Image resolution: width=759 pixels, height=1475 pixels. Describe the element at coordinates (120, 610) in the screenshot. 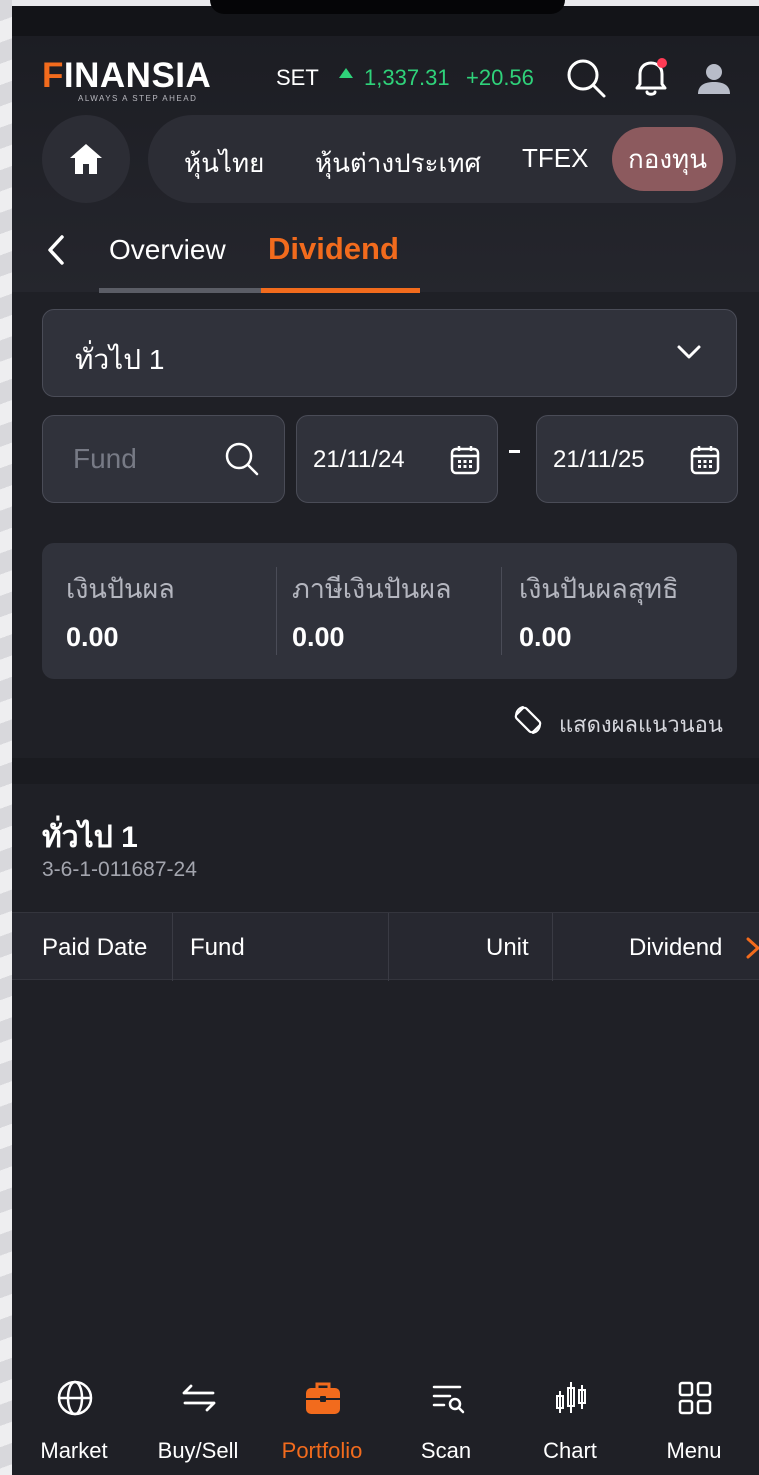

I see `summary-dividend: เงินปันผล 0.00` at that location.